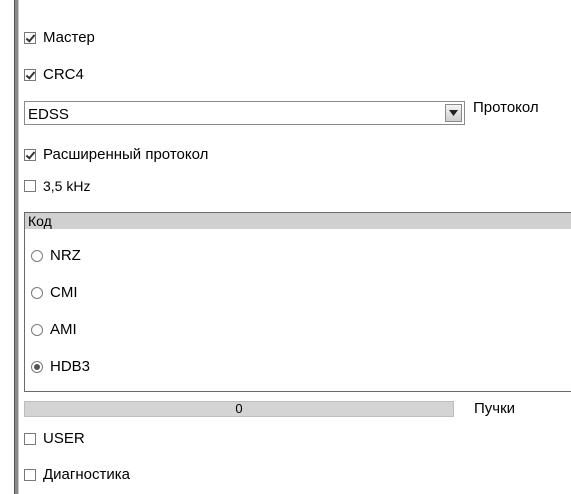 This screenshot has width=571, height=494. I want to click on checkbox-master-label: Мастер, so click(69, 37).